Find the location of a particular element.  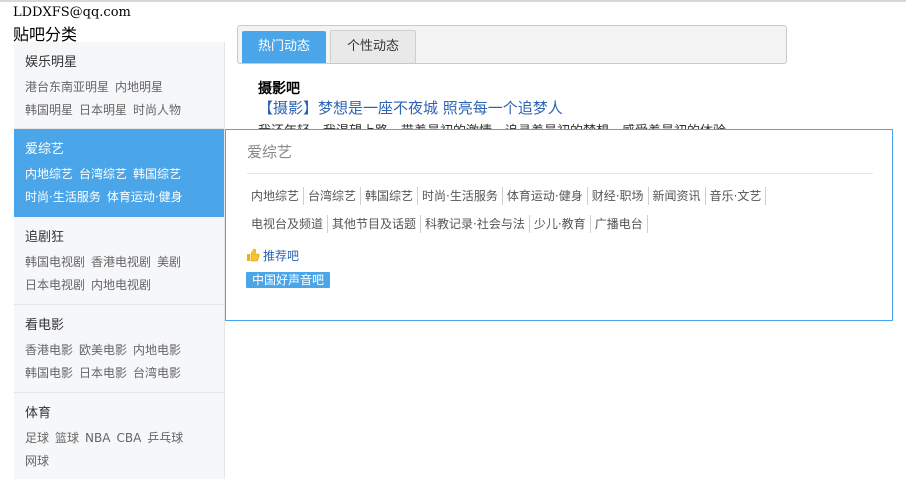

category-sub-line: 内地综艺 台湾综艺 韩国综艺 is located at coordinates (106, 173).